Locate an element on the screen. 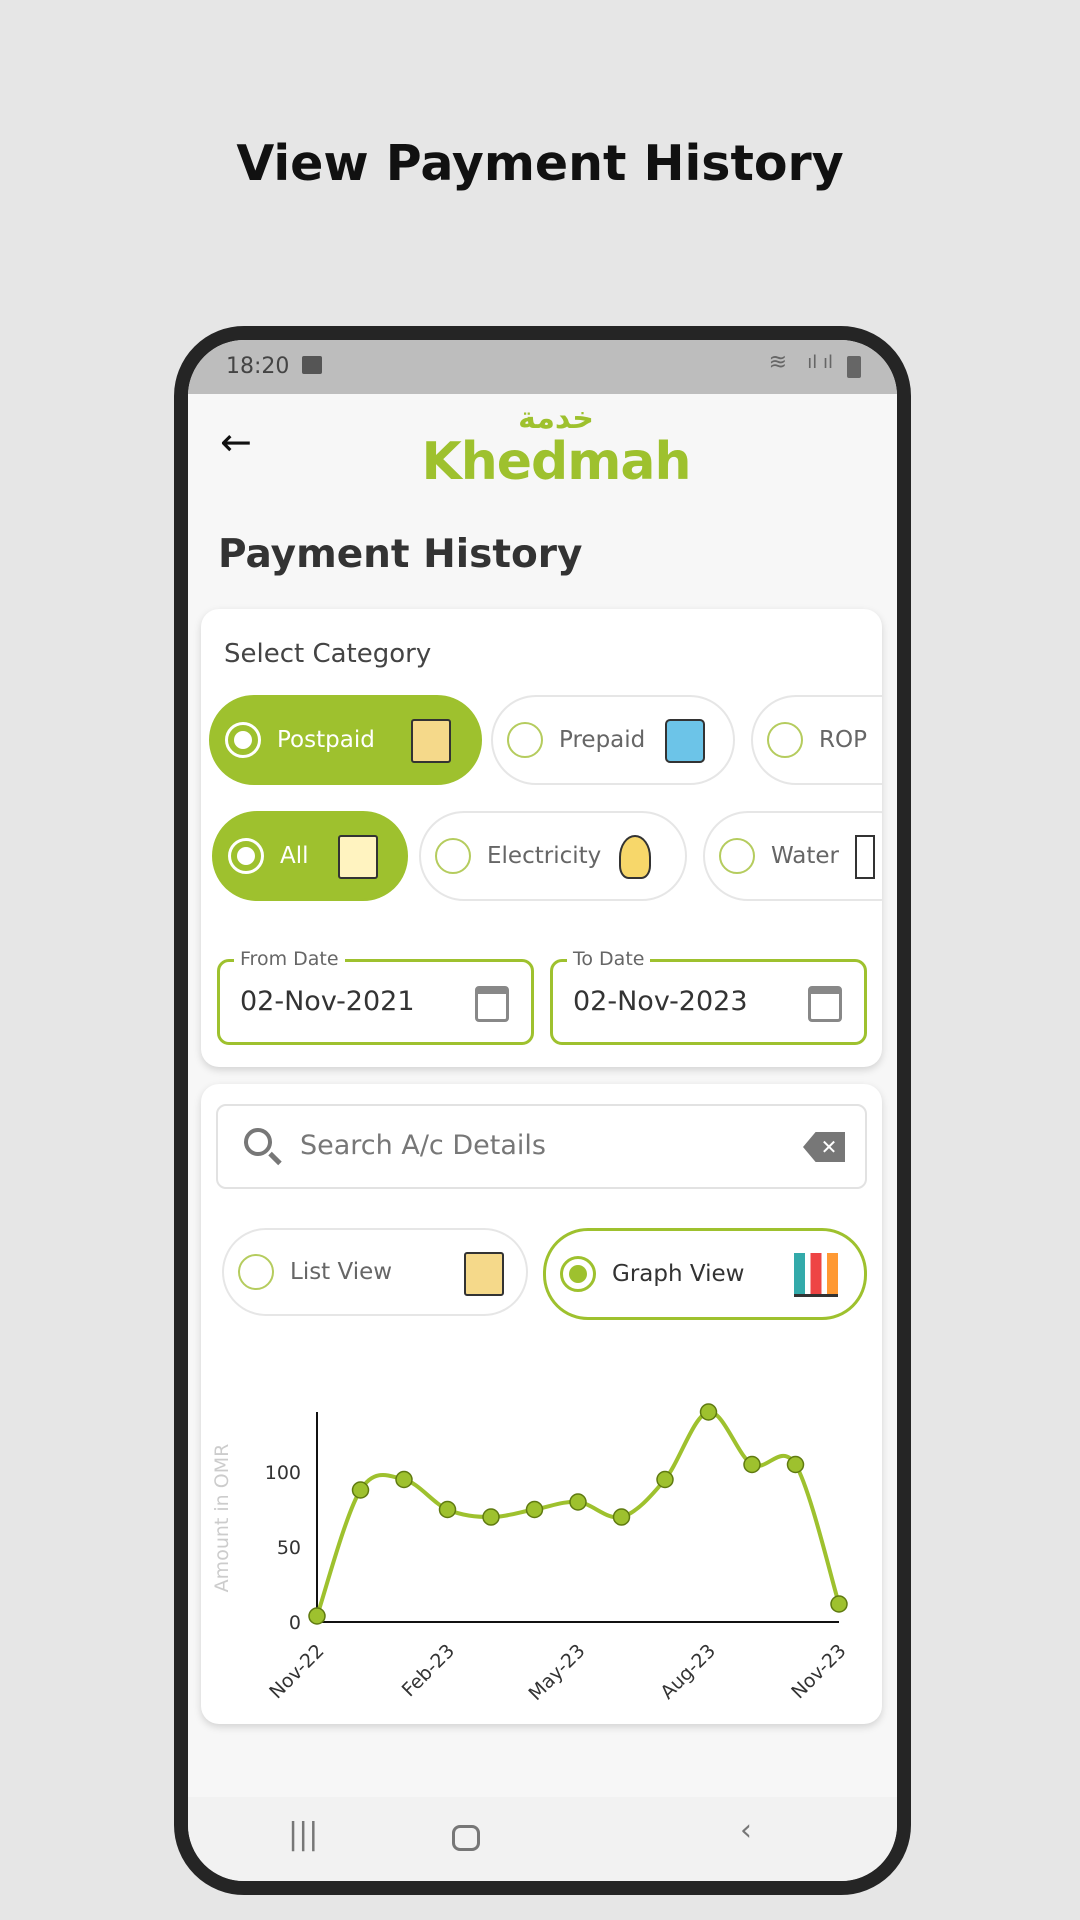 The width and height of the screenshot is (1080, 1920). x-tick-label: Aug-23 is located at coordinates (688, 1672).